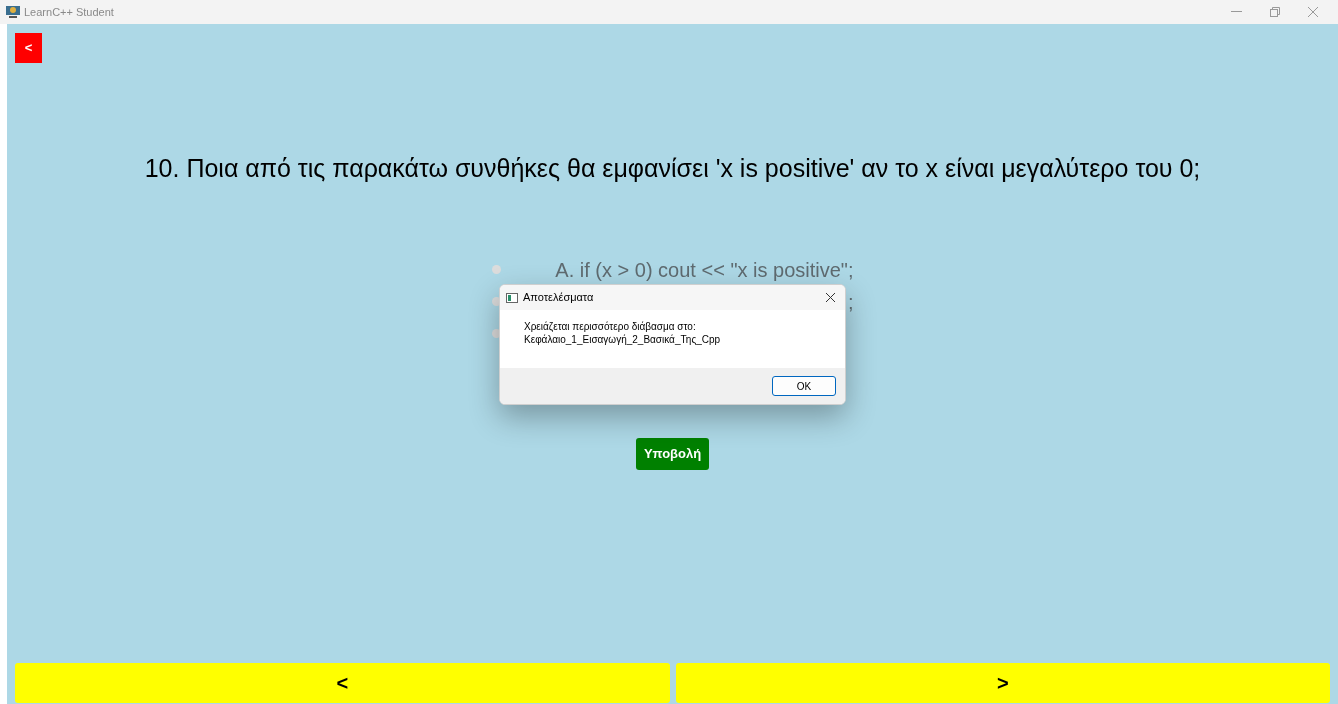 The image size is (1338, 704). I want to click on ok-button: OK, so click(804, 386).